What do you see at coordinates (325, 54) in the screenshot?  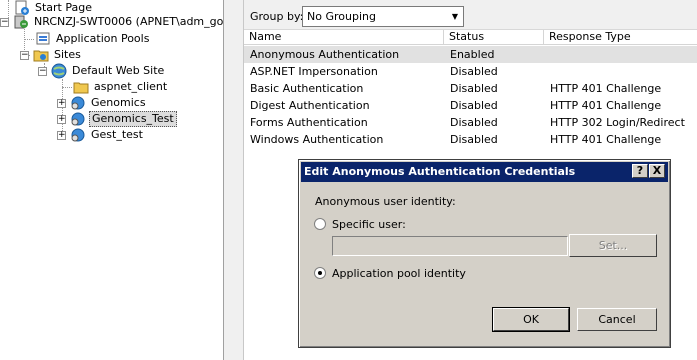 I see `row-name: Anonymous Authentication` at bounding box center [325, 54].